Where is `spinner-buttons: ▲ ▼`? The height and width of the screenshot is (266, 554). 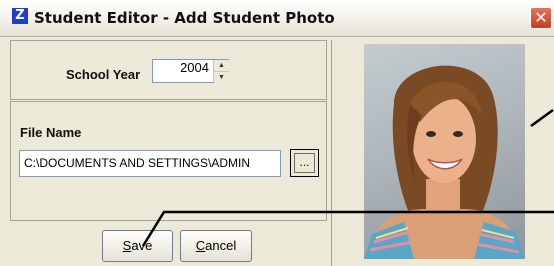 spinner-buttons: ▲ ▼ is located at coordinates (221, 71).